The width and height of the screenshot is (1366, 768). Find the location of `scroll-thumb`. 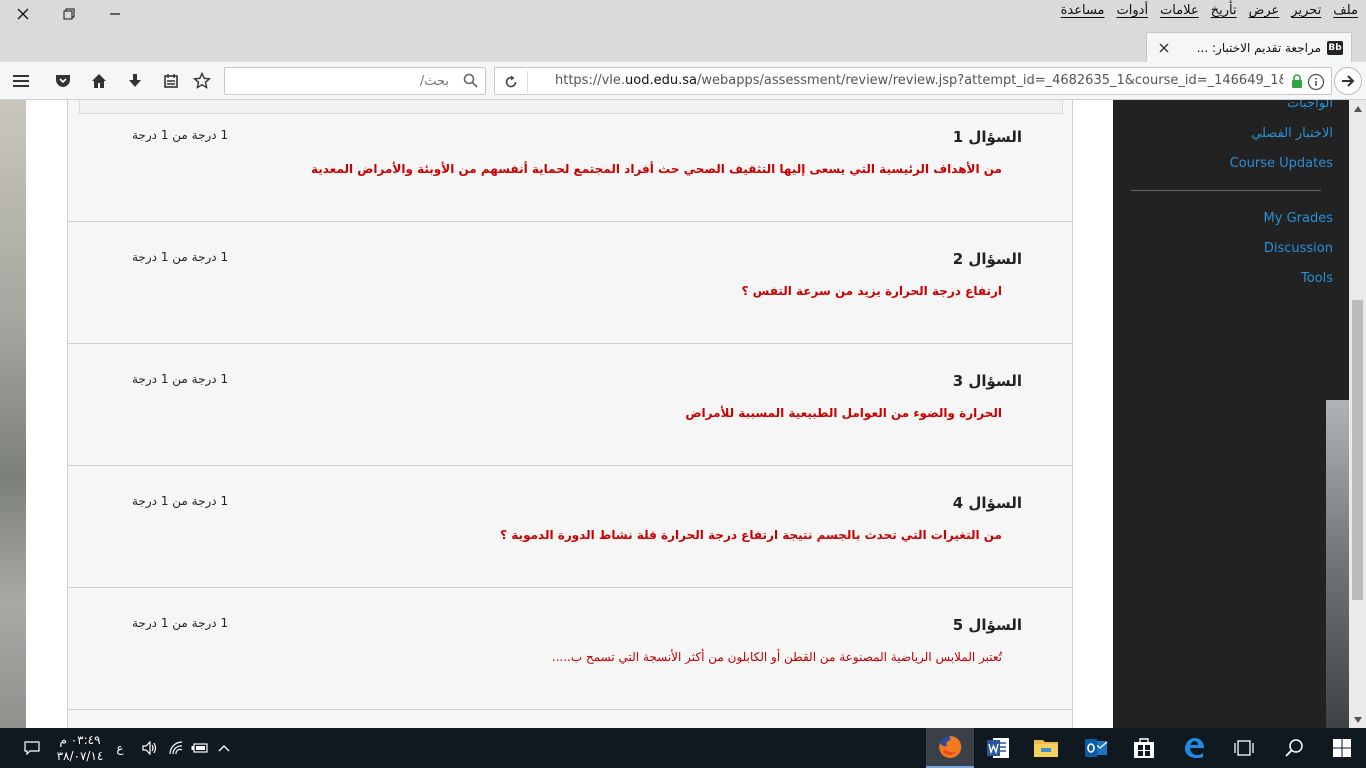

scroll-thumb is located at coordinates (1357, 450).